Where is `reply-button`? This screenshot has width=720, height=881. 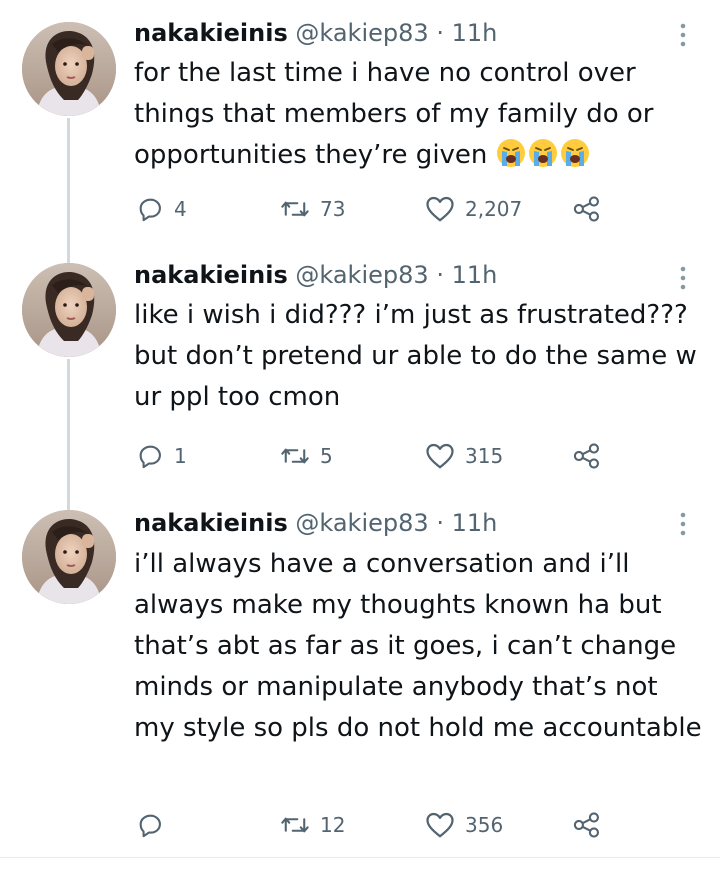 reply-button is located at coordinates (155, 825).